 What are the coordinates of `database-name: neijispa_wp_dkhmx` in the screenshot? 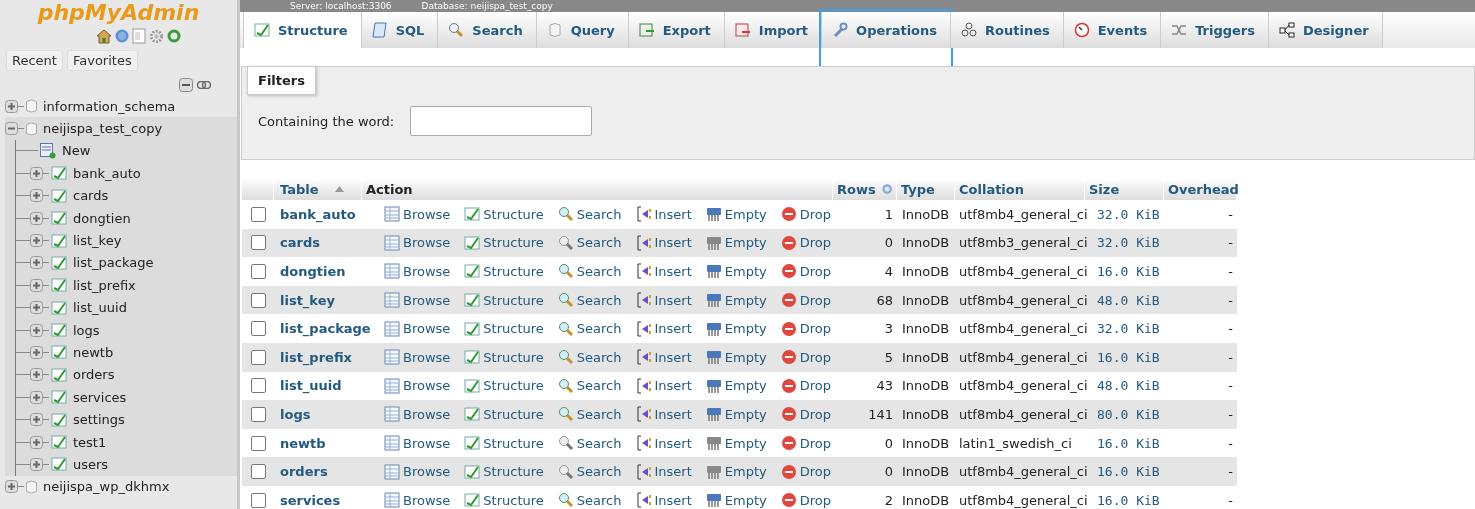 It's located at (106, 487).